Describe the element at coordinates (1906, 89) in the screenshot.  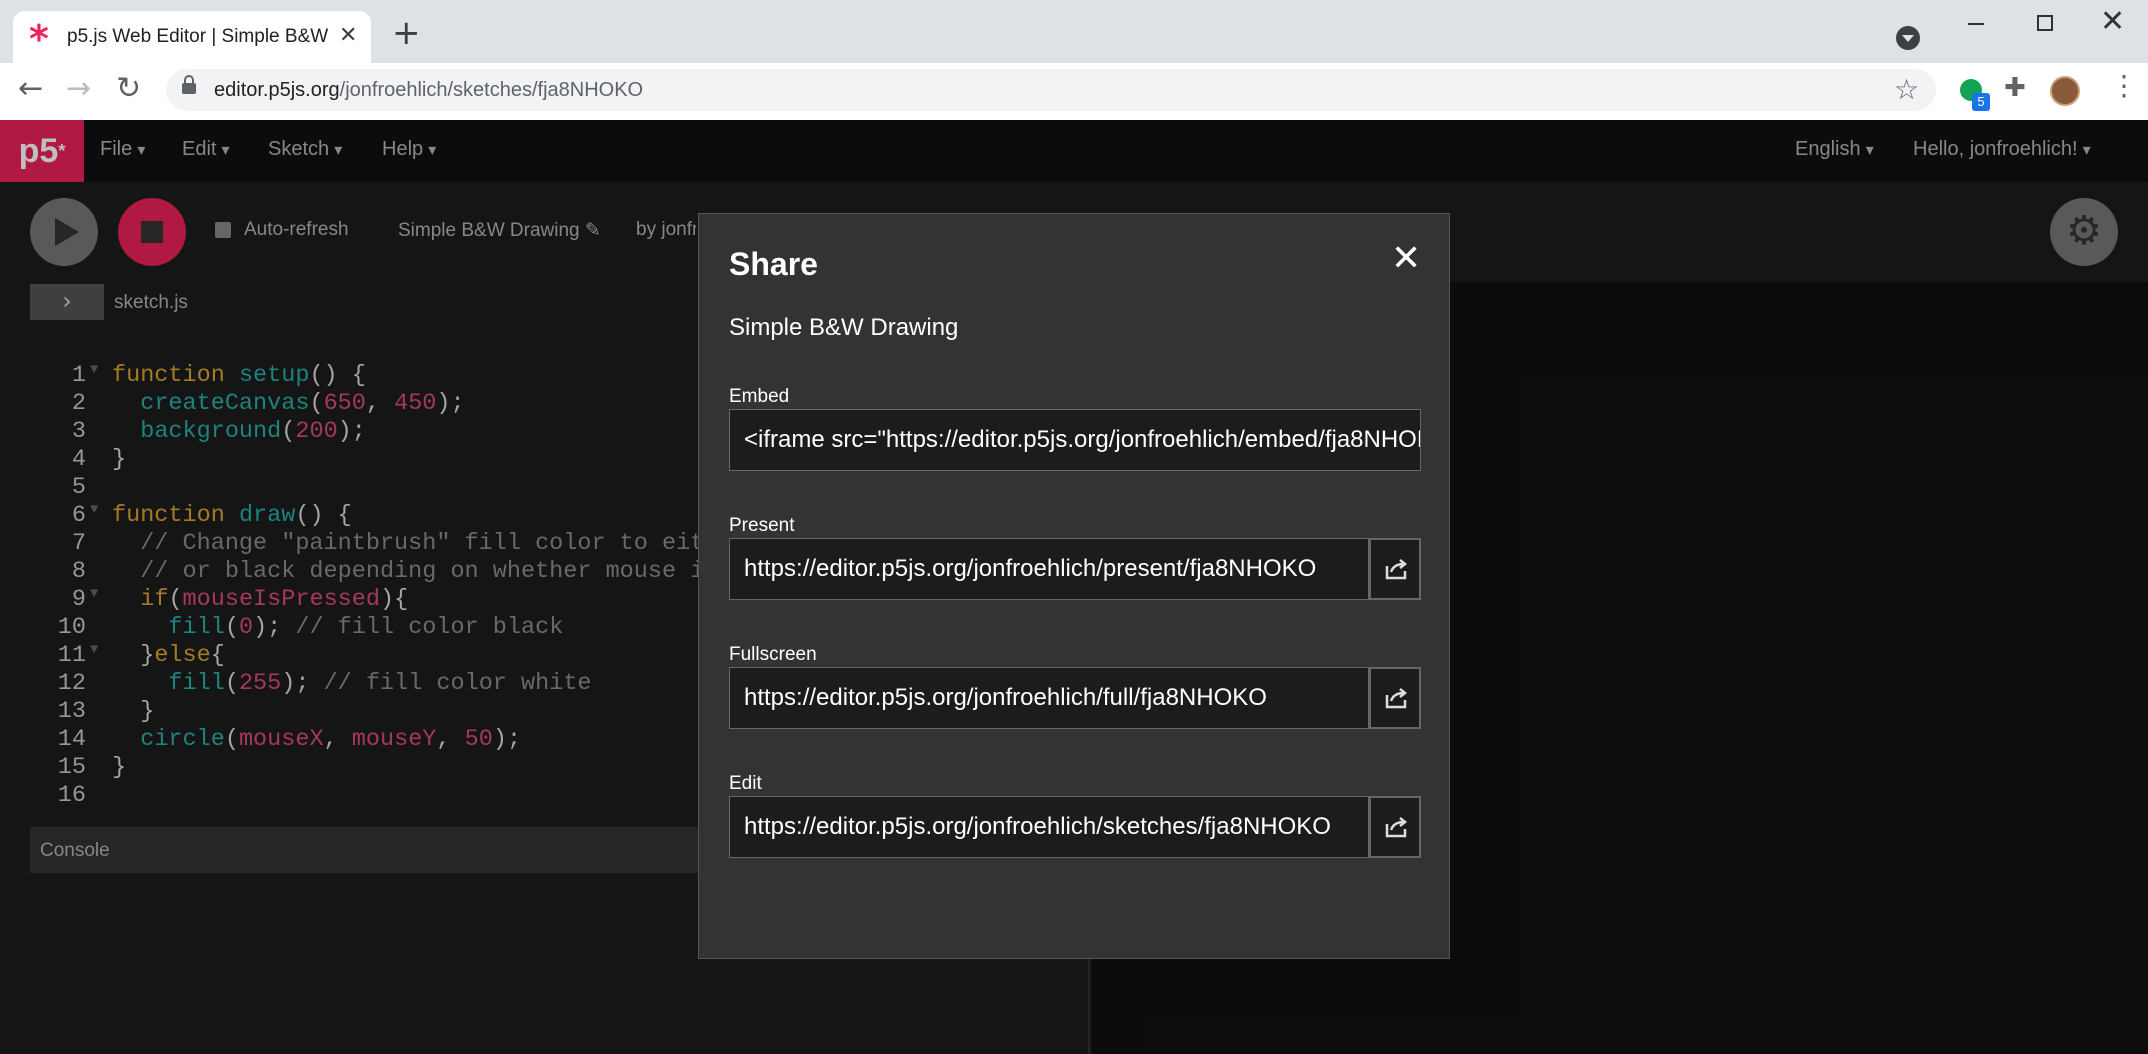
I see `bookmark-star-icon: ☆` at that location.